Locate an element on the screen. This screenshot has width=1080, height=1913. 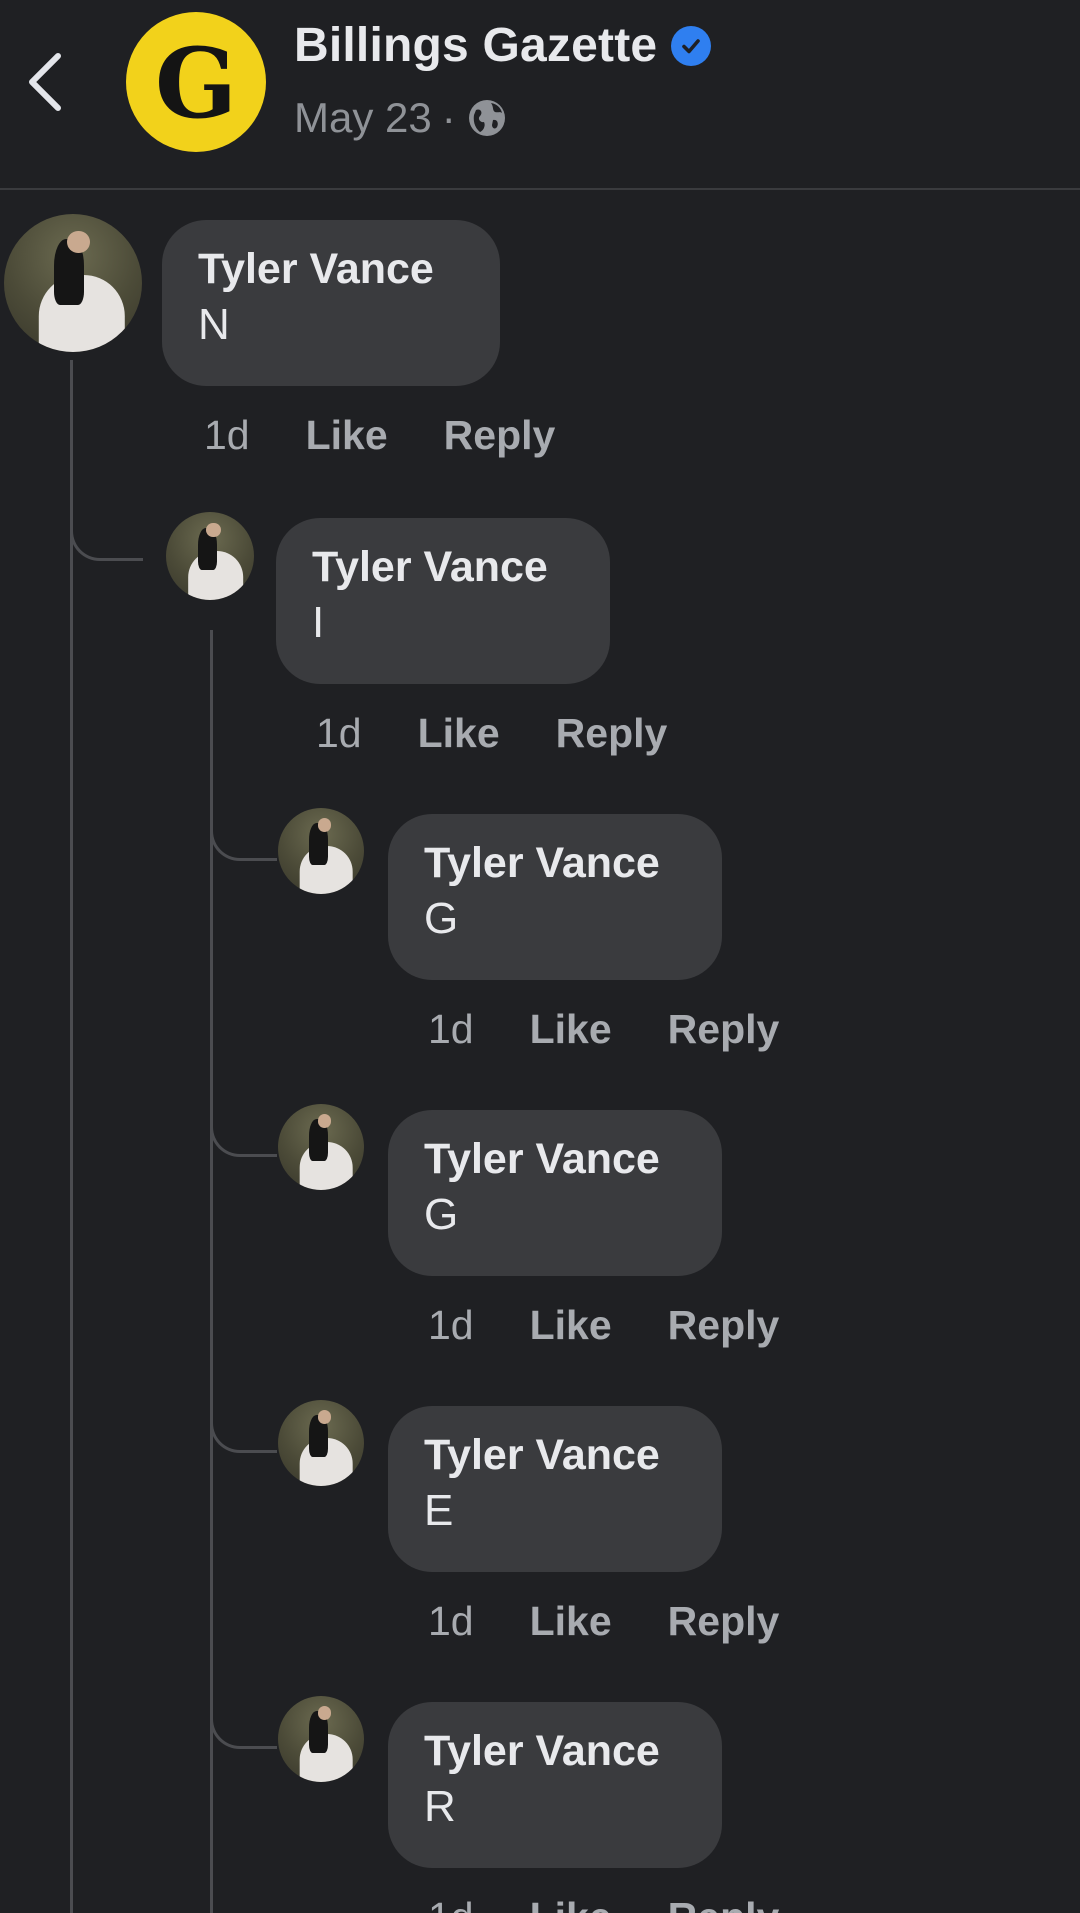
verified-badge-icon is located at coordinates (691, 45).